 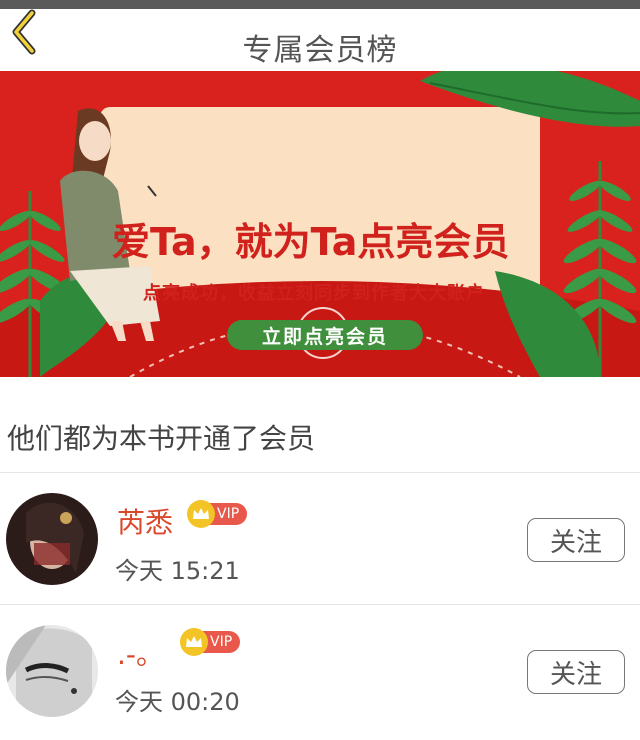 I want to click on nav-bar: 专属会员榜, so click(x=320, y=40).